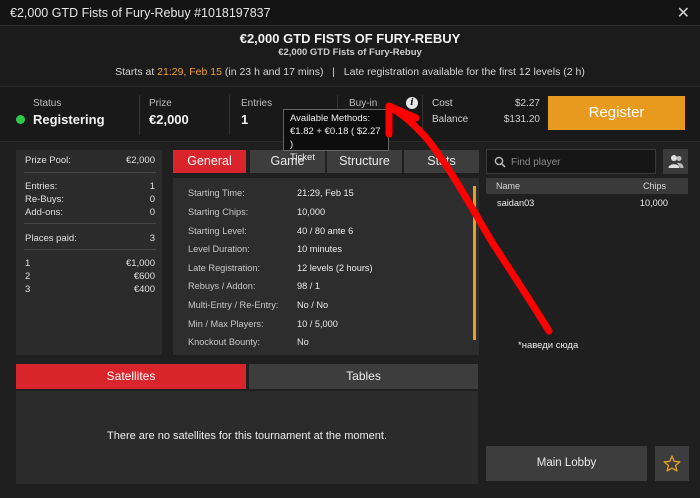 The height and width of the screenshot is (498, 700). I want to click on payout-row: 1 €1,000, so click(90, 263).